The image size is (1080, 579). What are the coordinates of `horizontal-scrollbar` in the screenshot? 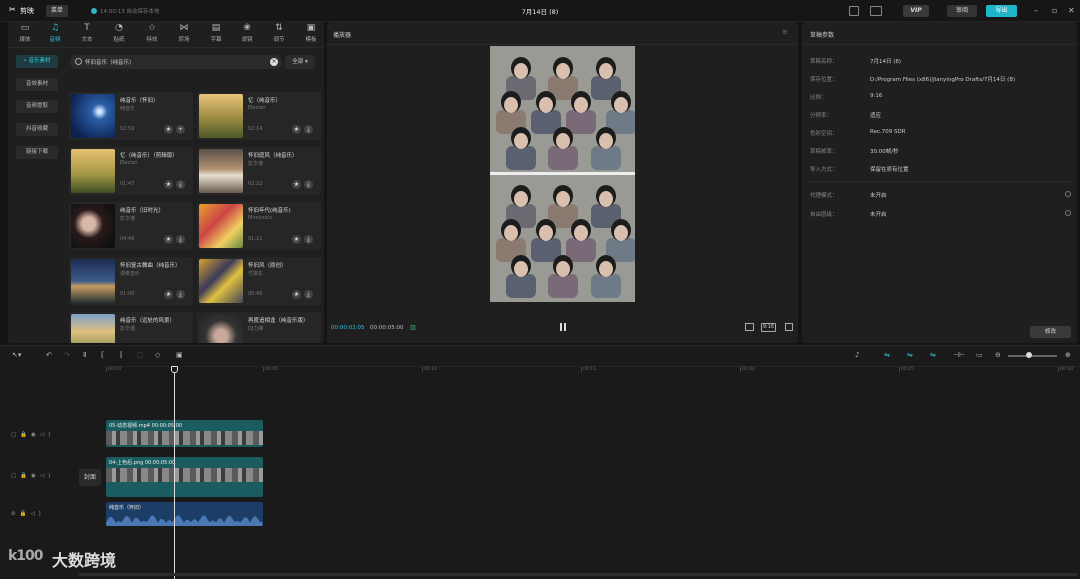 It's located at (578, 574).